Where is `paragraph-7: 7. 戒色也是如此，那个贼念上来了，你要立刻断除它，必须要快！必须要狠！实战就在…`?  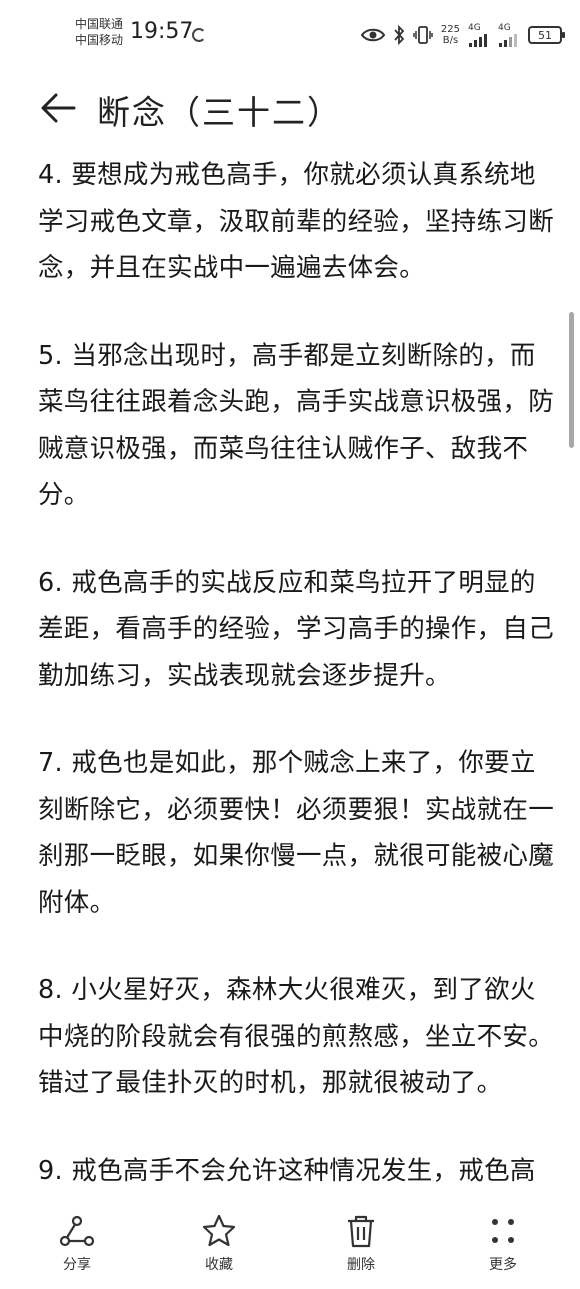 paragraph-7: 7. 戒色也是如此，那个贼念上来了，你要立刻断除它，必须要快！必须要狠！实战就在… is located at coordinates (296, 833).